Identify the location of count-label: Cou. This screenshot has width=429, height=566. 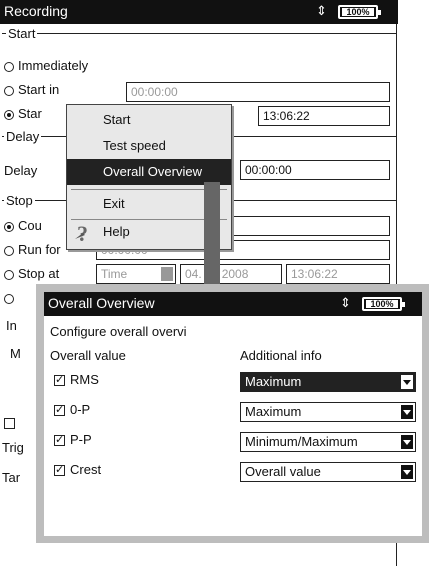
(30, 225).